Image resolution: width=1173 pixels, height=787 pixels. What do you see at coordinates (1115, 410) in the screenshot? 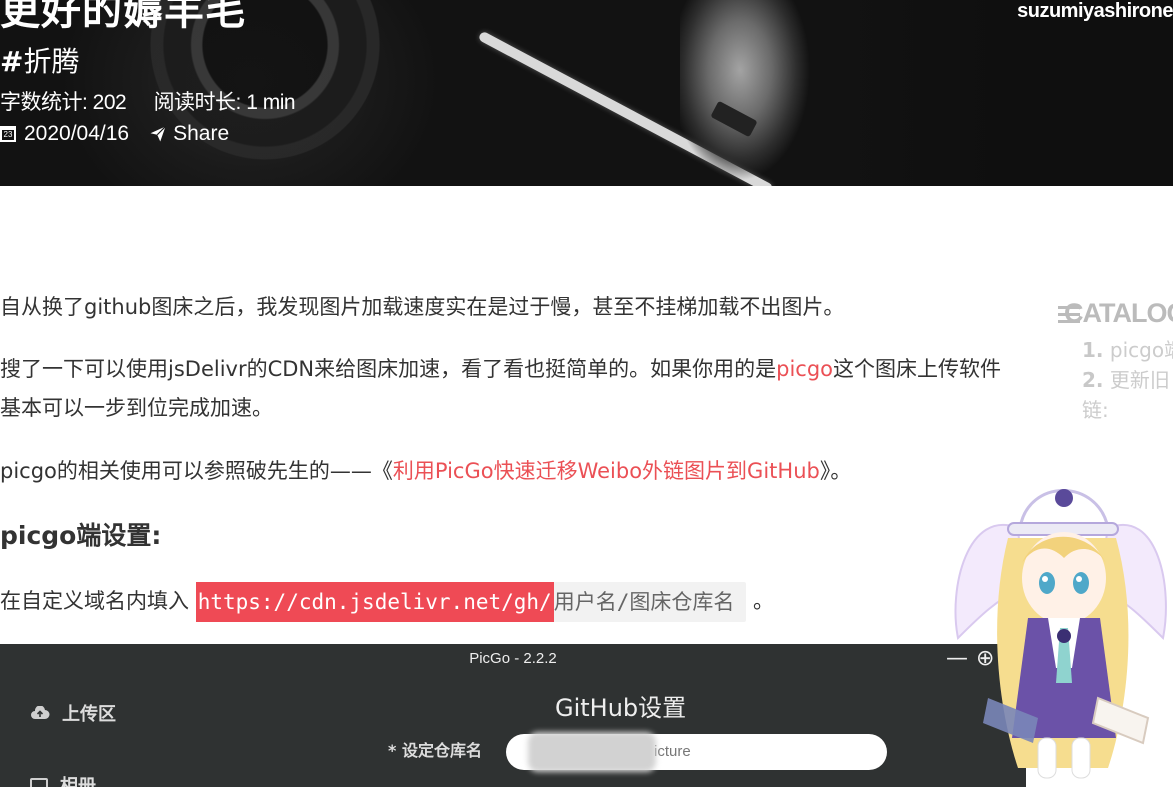
I see `catalog-item: 链:` at bounding box center [1115, 410].